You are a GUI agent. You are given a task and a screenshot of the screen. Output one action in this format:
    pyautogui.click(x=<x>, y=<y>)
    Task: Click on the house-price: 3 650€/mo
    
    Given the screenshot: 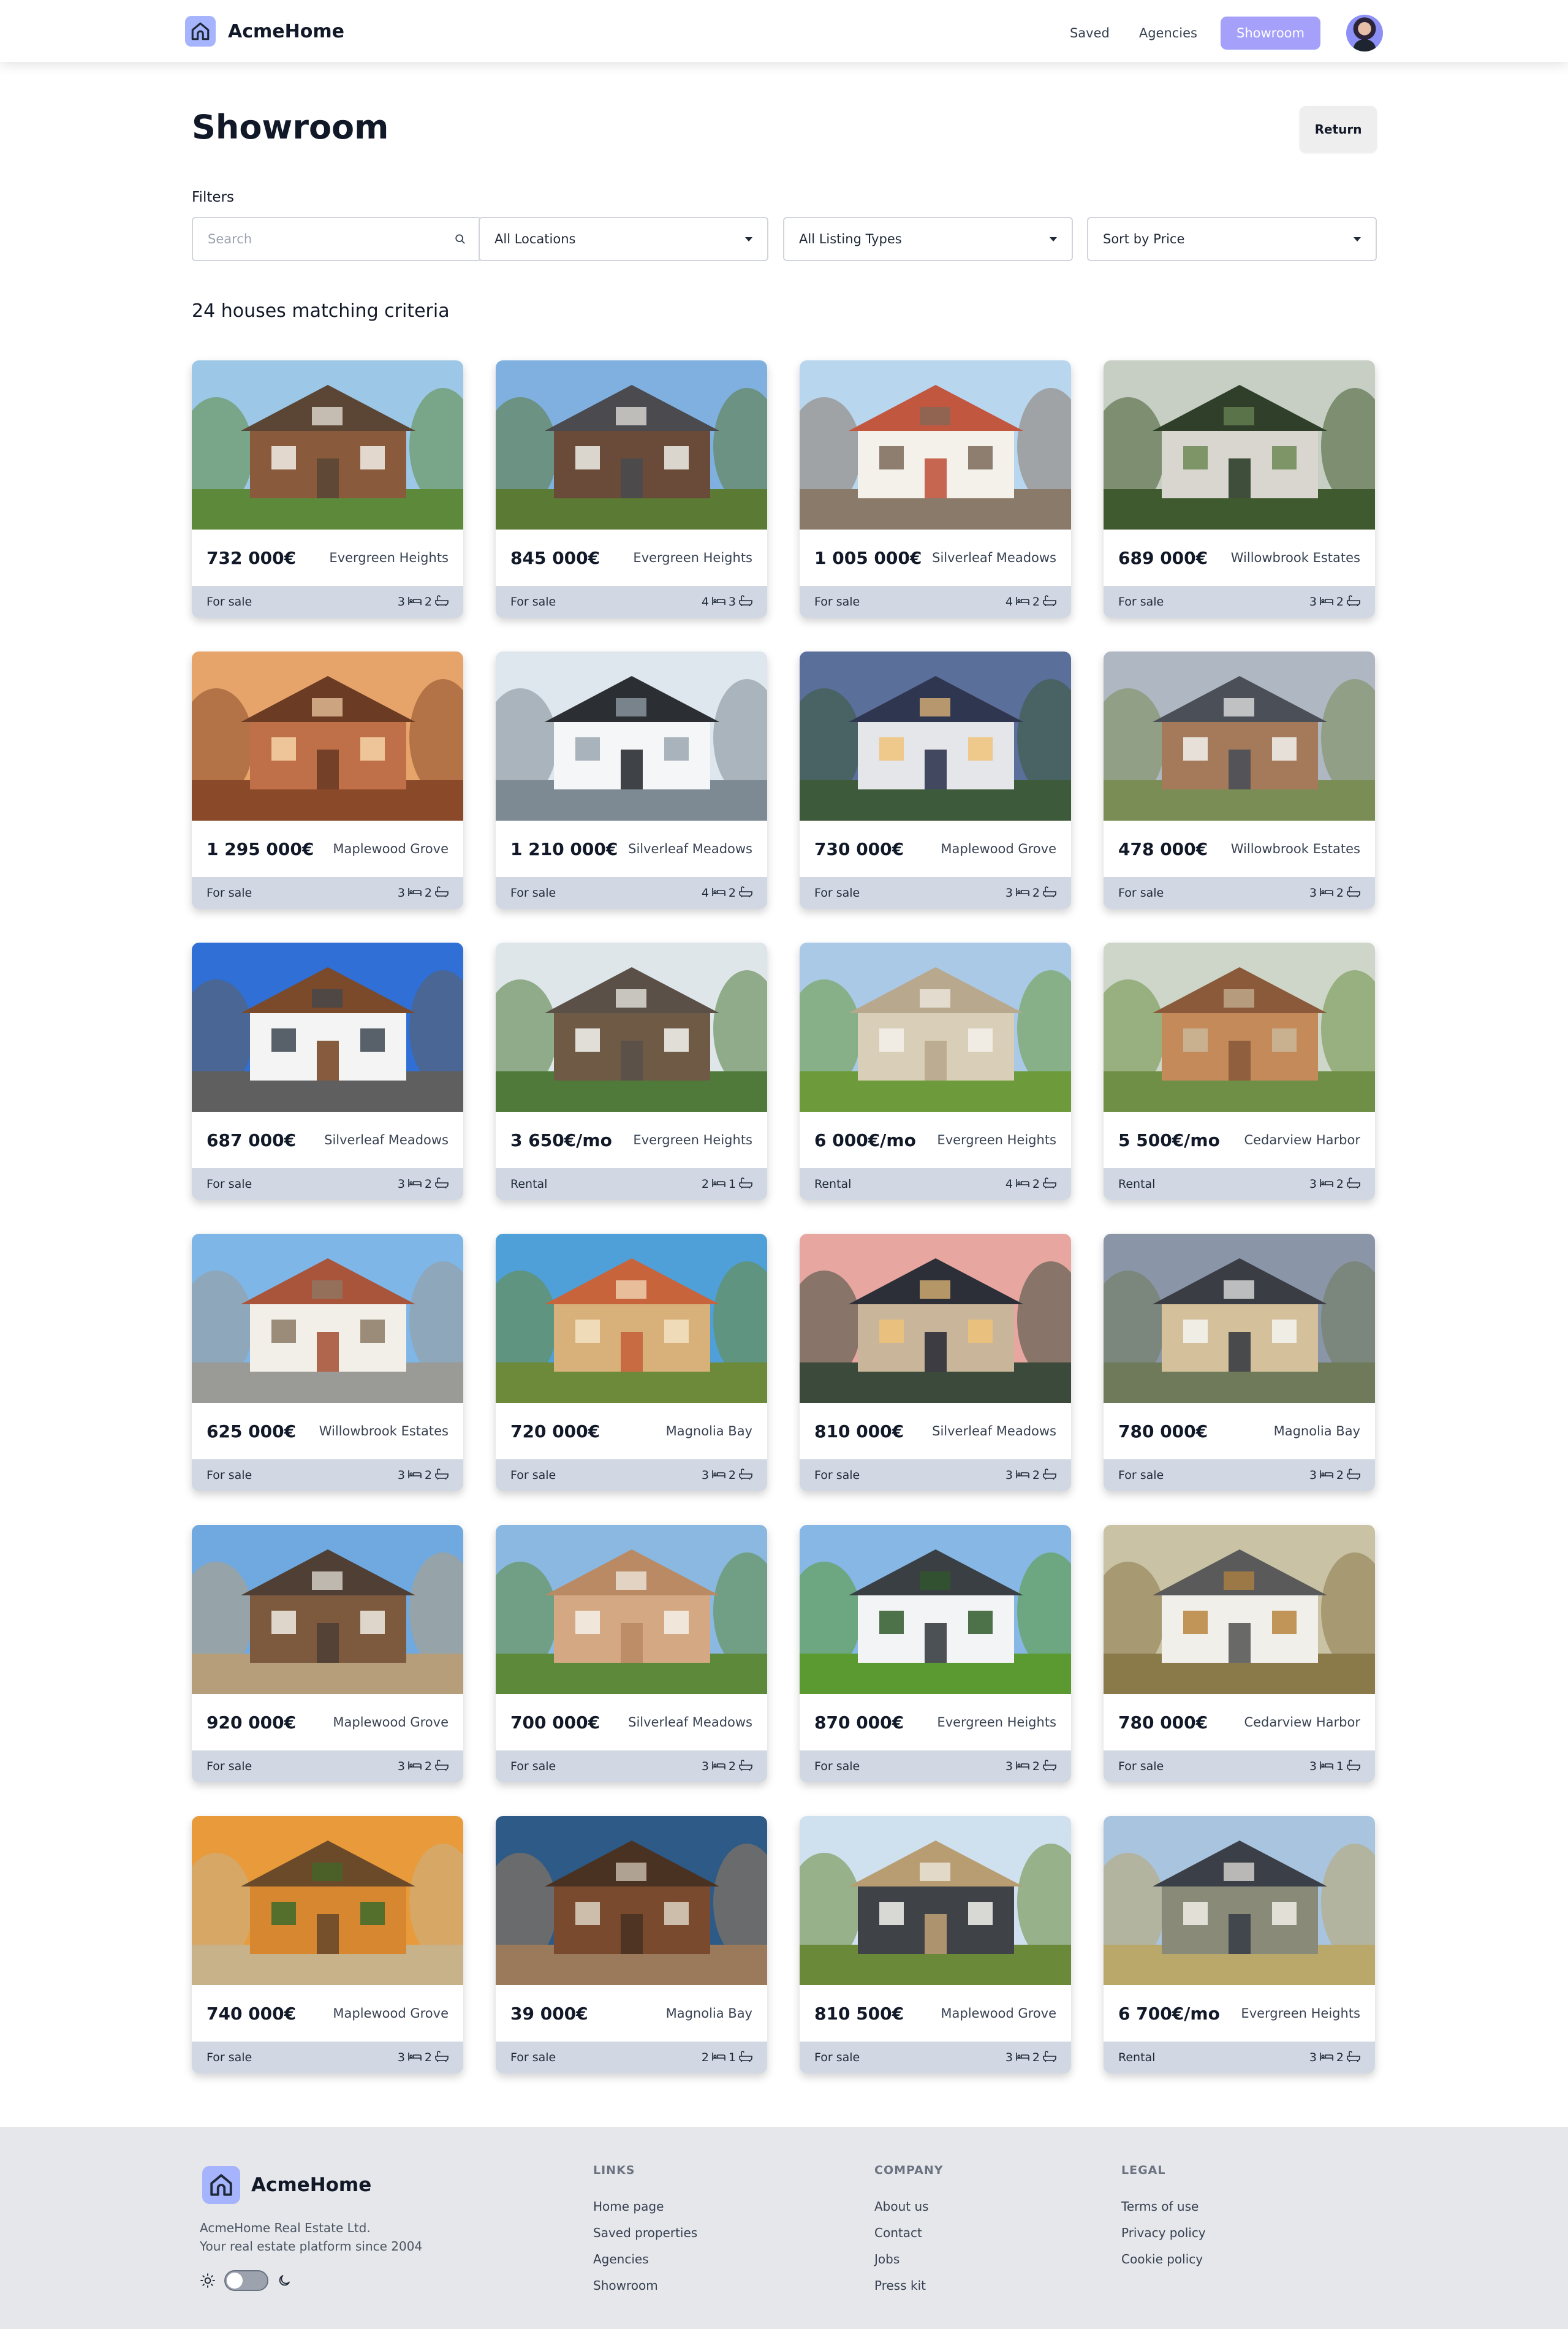 What is the action you would take?
    pyautogui.click(x=561, y=1140)
    